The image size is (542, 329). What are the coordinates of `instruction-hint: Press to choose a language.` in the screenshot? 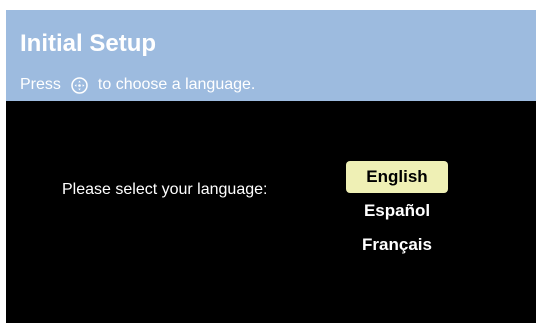 It's located at (137, 85).